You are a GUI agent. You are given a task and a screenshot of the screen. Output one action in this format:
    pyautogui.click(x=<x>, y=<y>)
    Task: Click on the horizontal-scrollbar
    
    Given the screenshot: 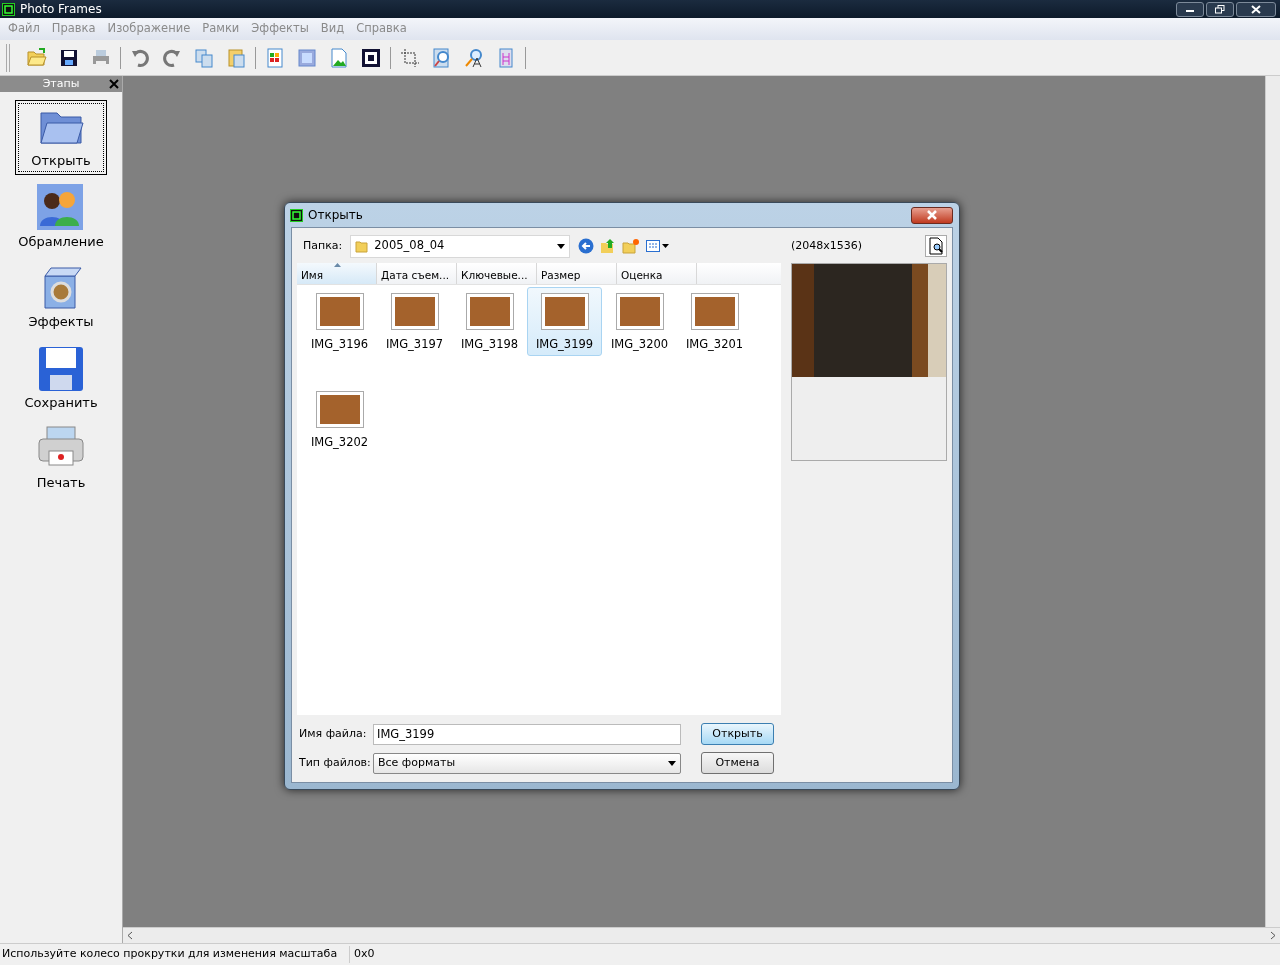 What is the action you would take?
    pyautogui.click(x=701, y=935)
    